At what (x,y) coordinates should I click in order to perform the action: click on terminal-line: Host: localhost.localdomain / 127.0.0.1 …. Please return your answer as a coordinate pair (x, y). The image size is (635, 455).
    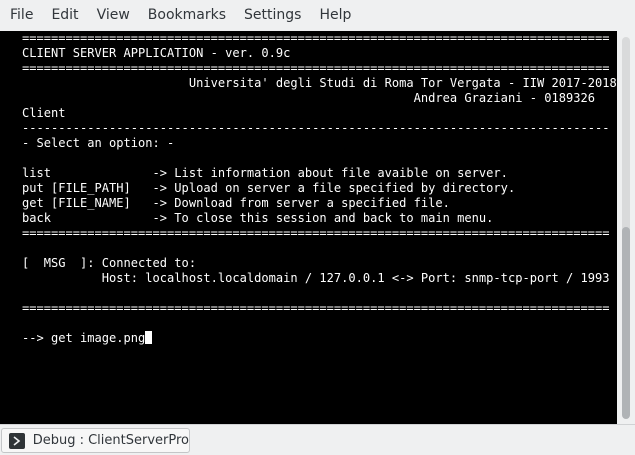
    Looking at the image, I should click on (316, 278).